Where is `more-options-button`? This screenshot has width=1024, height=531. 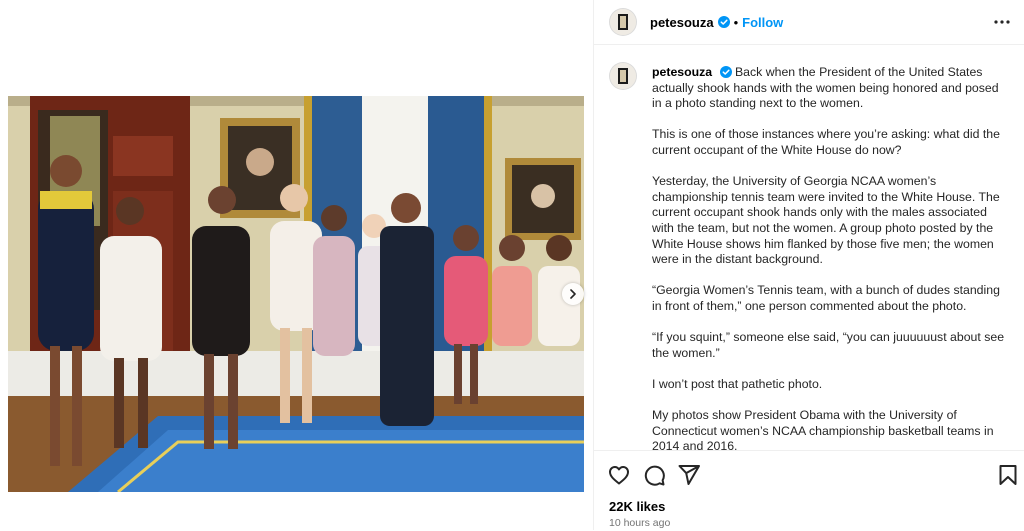
more-options-button is located at coordinates (1002, 22).